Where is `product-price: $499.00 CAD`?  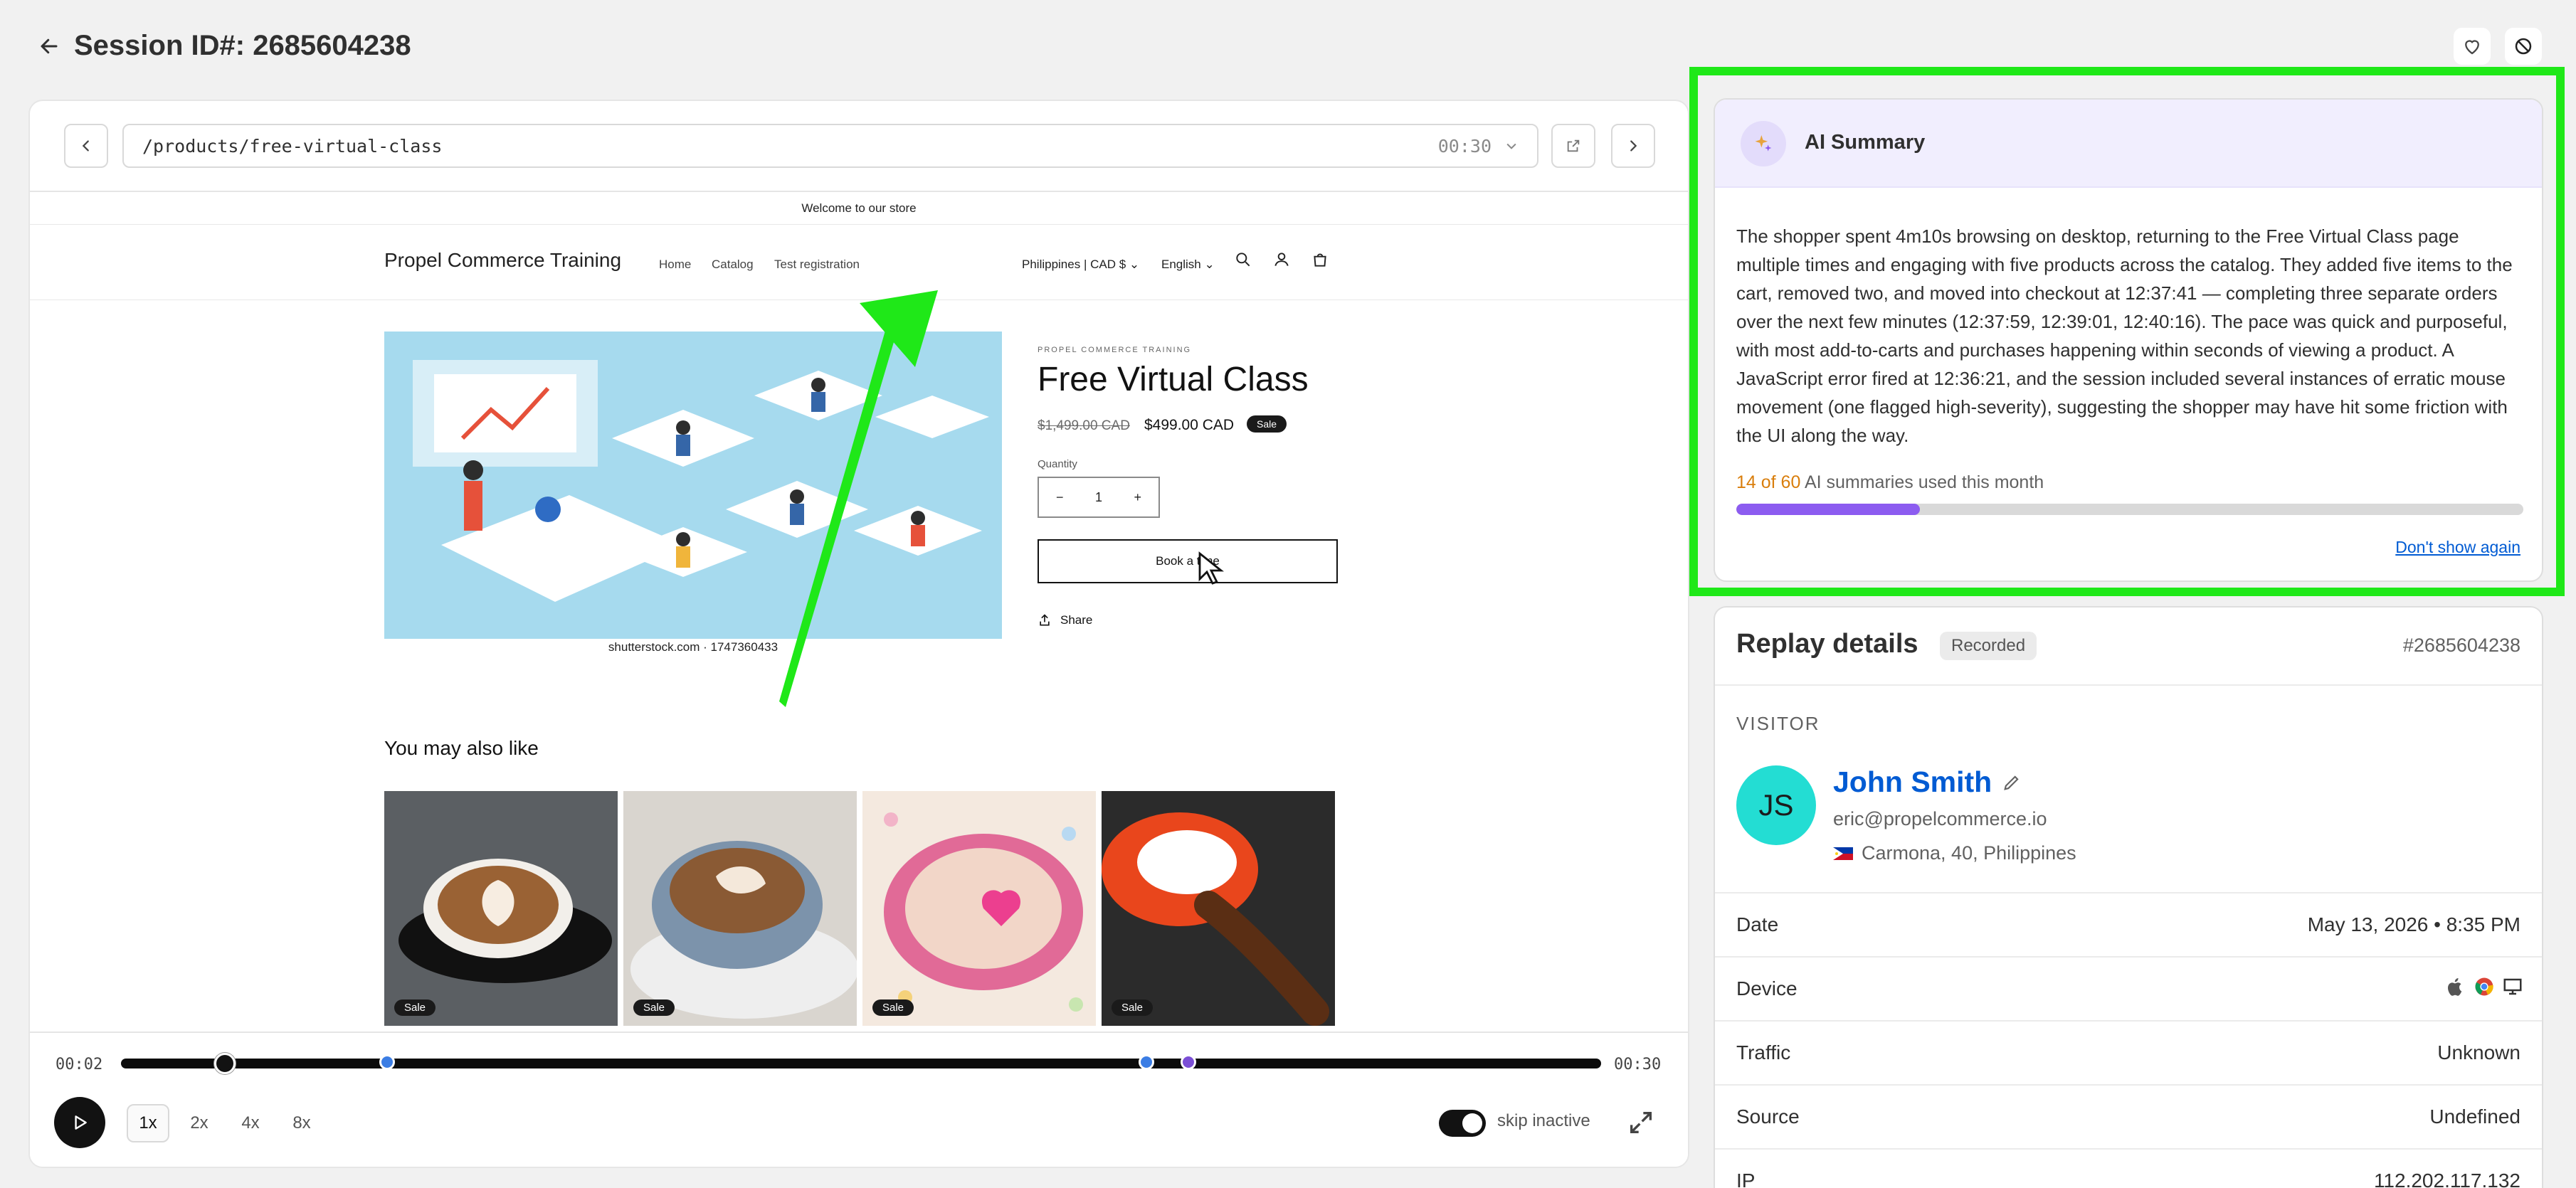 product-price: $499.00 CAD is located at coordinates (1189, 425).